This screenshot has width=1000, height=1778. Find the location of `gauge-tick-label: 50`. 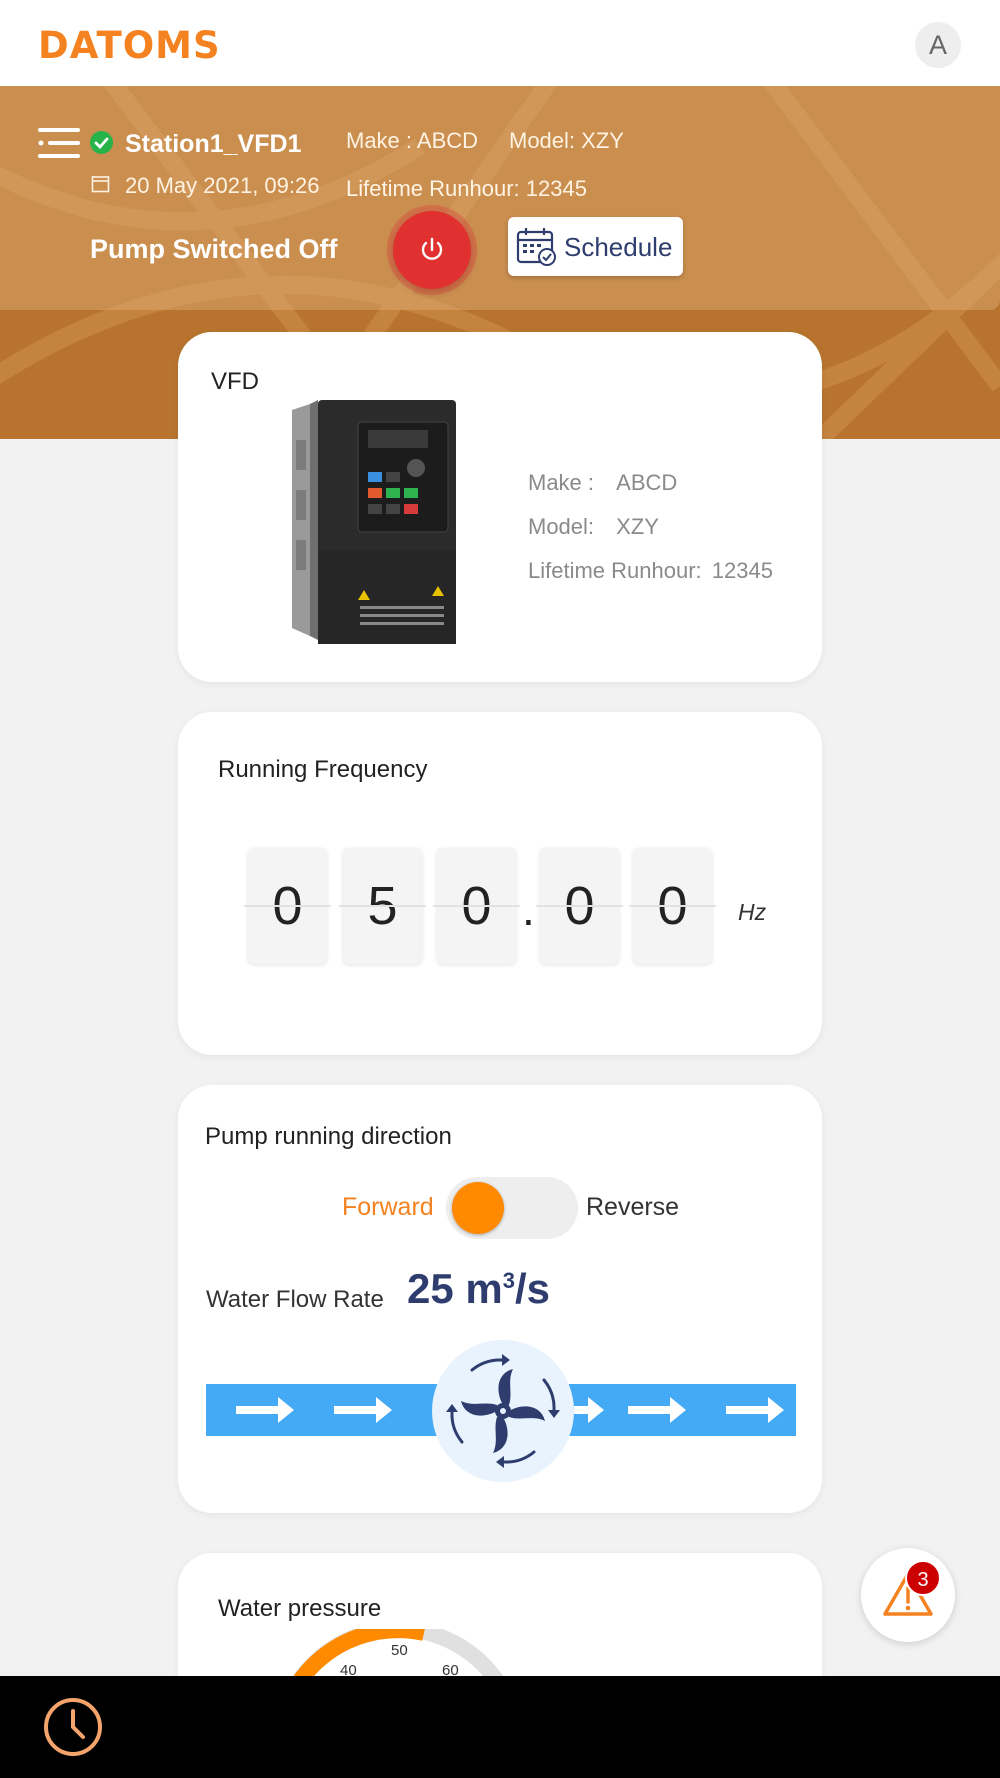

gauge-tick-label: 50 is located at coordinates (399, 1650).